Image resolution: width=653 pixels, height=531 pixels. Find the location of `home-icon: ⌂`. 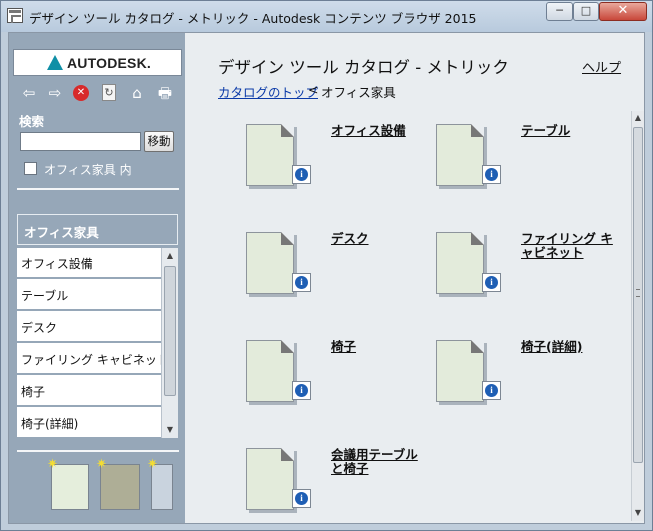

home-icon: ⌂ is located at coordinates (137, 93).